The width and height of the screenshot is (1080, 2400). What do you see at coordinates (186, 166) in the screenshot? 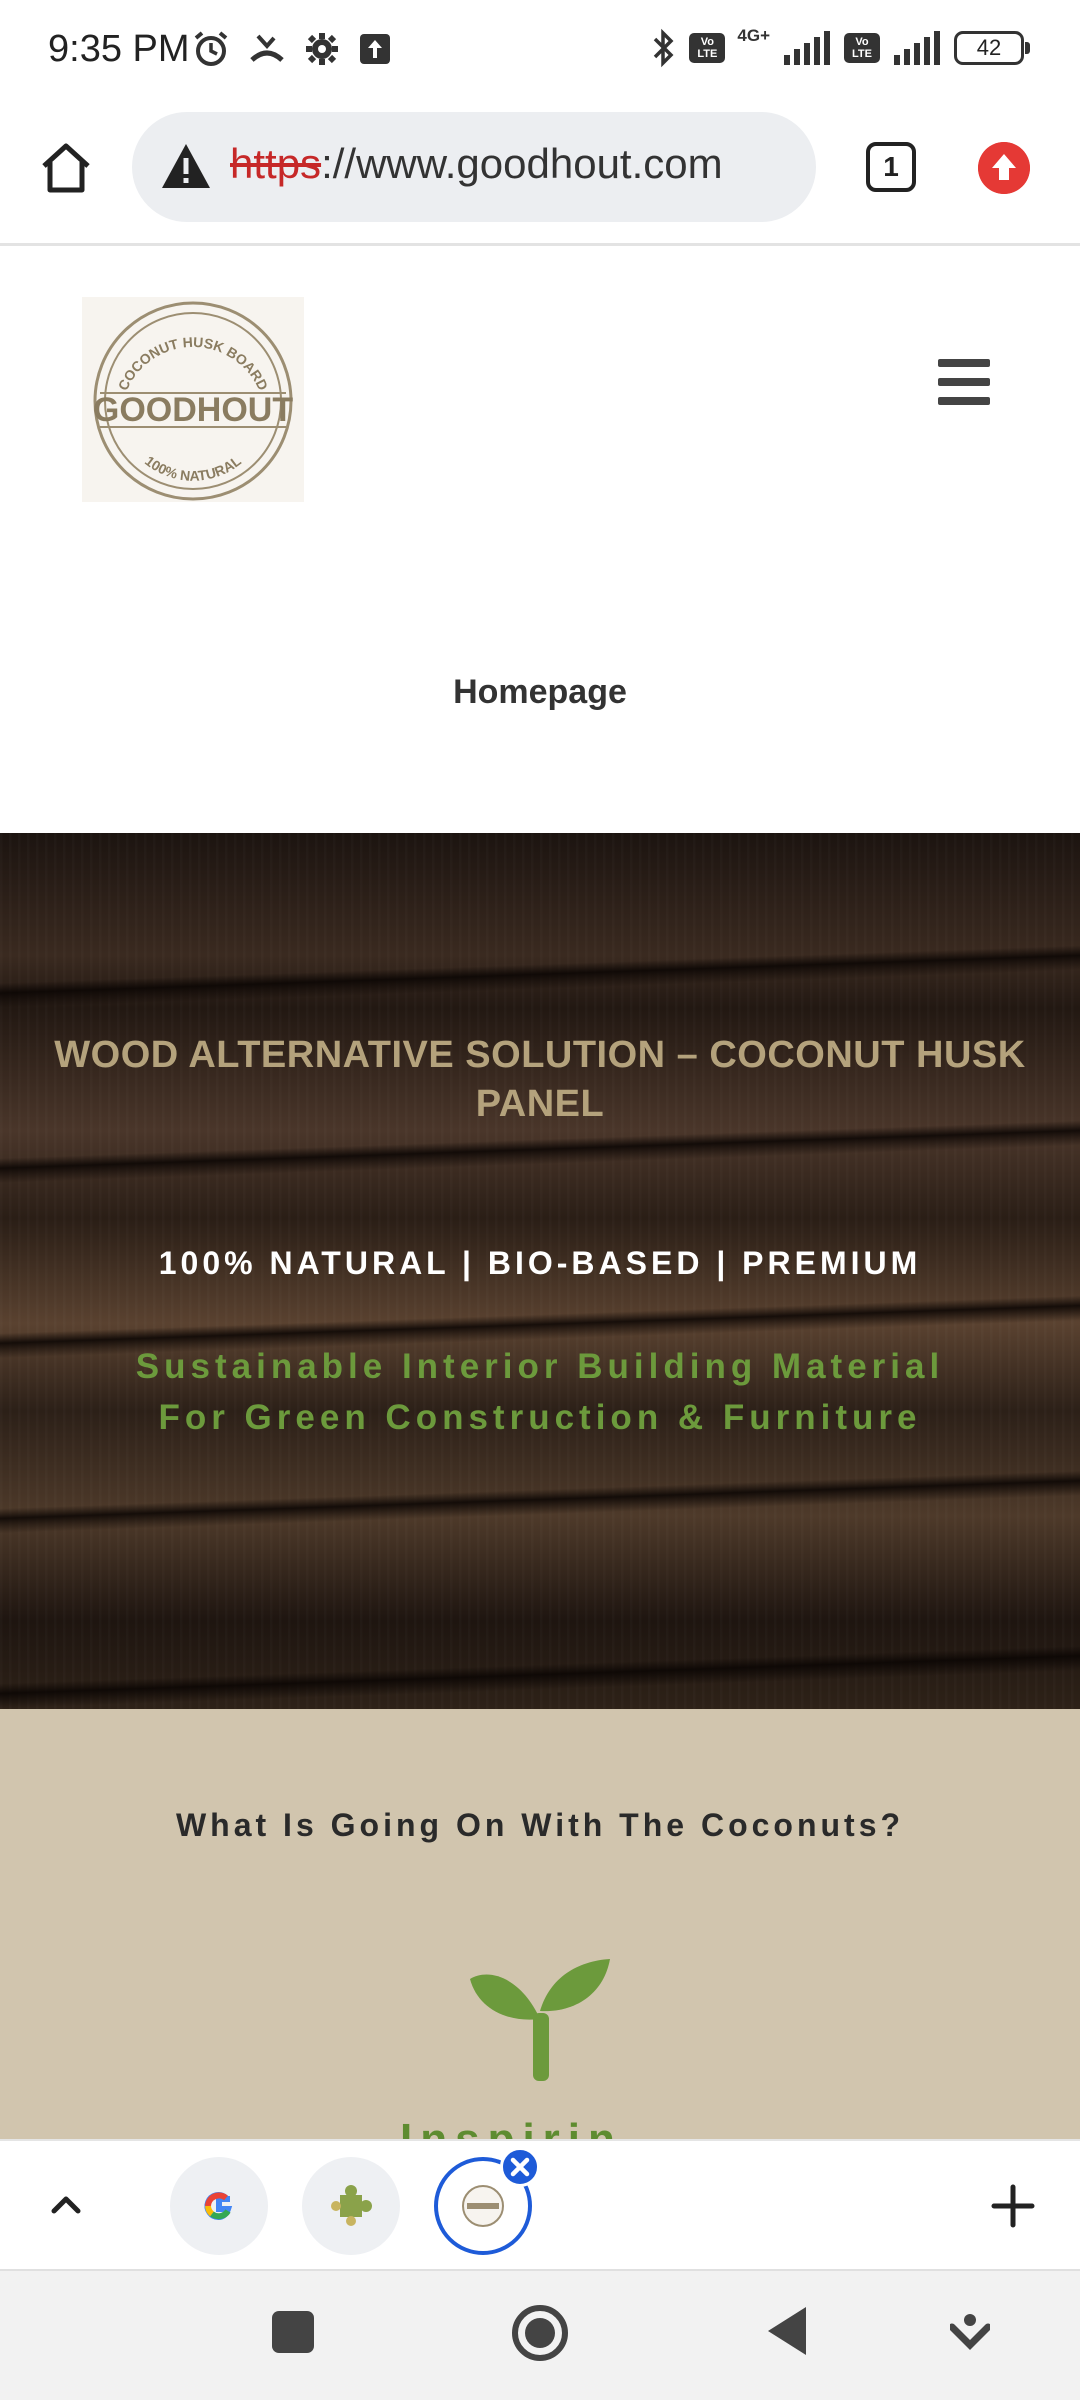
I see `warning-icon` at bounding box center [186, 166].